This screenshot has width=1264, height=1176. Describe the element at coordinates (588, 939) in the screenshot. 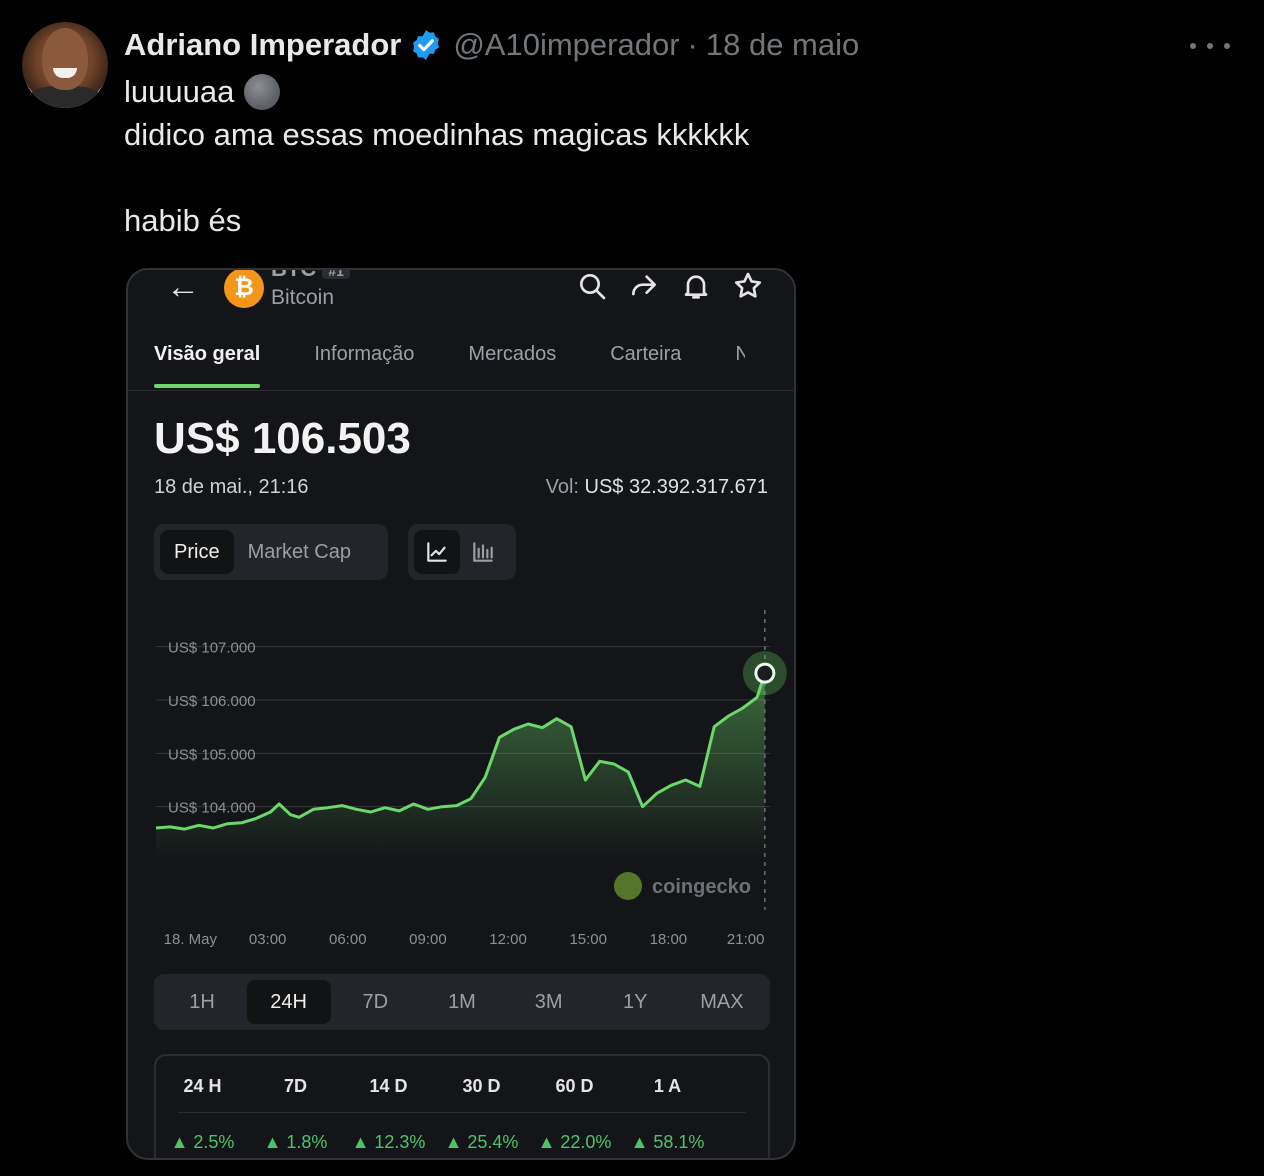

I see `x-tick-label: 15:00` at that location.